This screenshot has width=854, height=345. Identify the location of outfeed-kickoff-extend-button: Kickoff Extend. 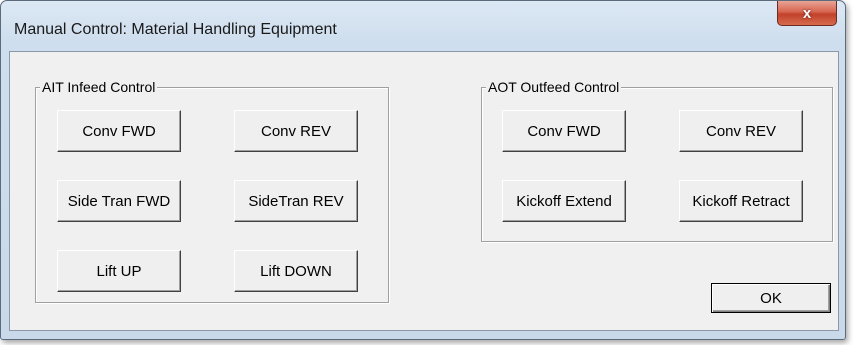
(564, 201).